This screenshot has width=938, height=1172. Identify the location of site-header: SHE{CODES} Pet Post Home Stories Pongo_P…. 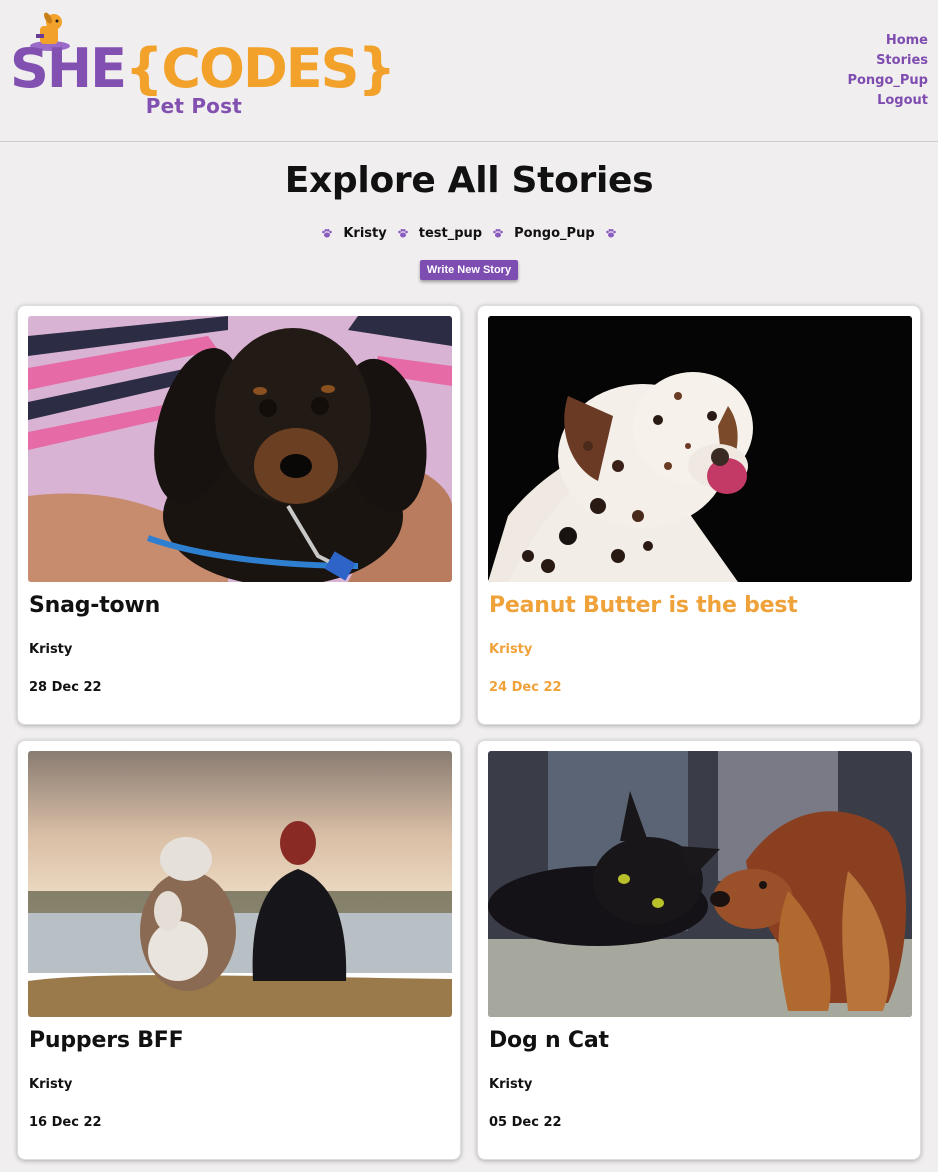
(469, 71).